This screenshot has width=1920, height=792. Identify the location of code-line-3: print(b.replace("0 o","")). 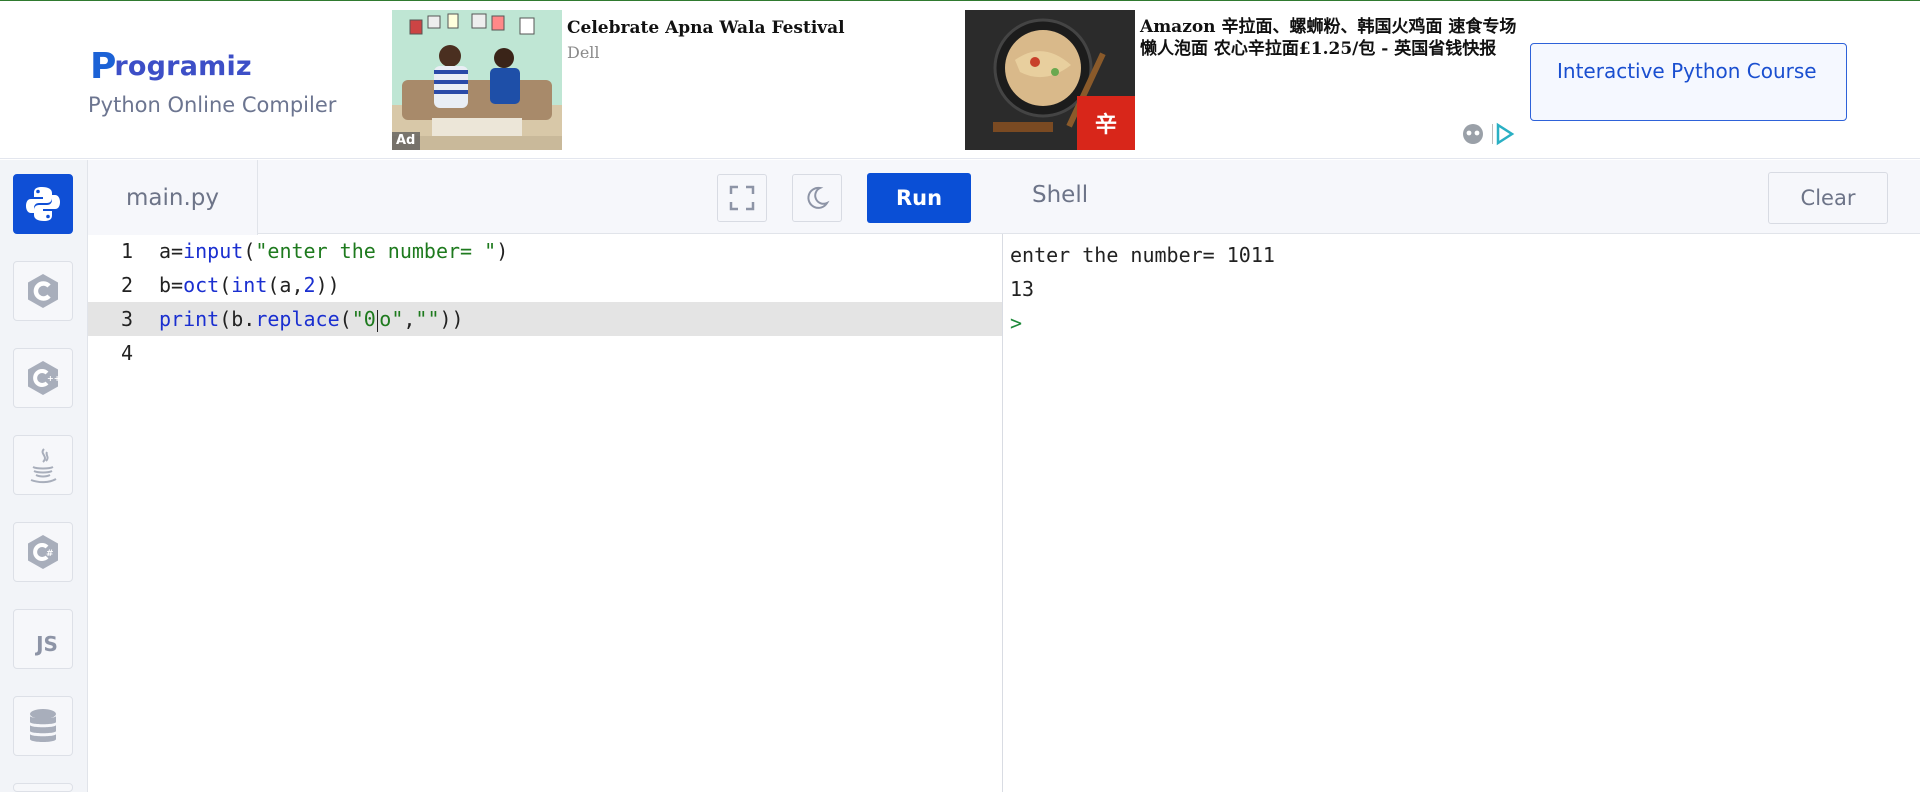
(311, 319).